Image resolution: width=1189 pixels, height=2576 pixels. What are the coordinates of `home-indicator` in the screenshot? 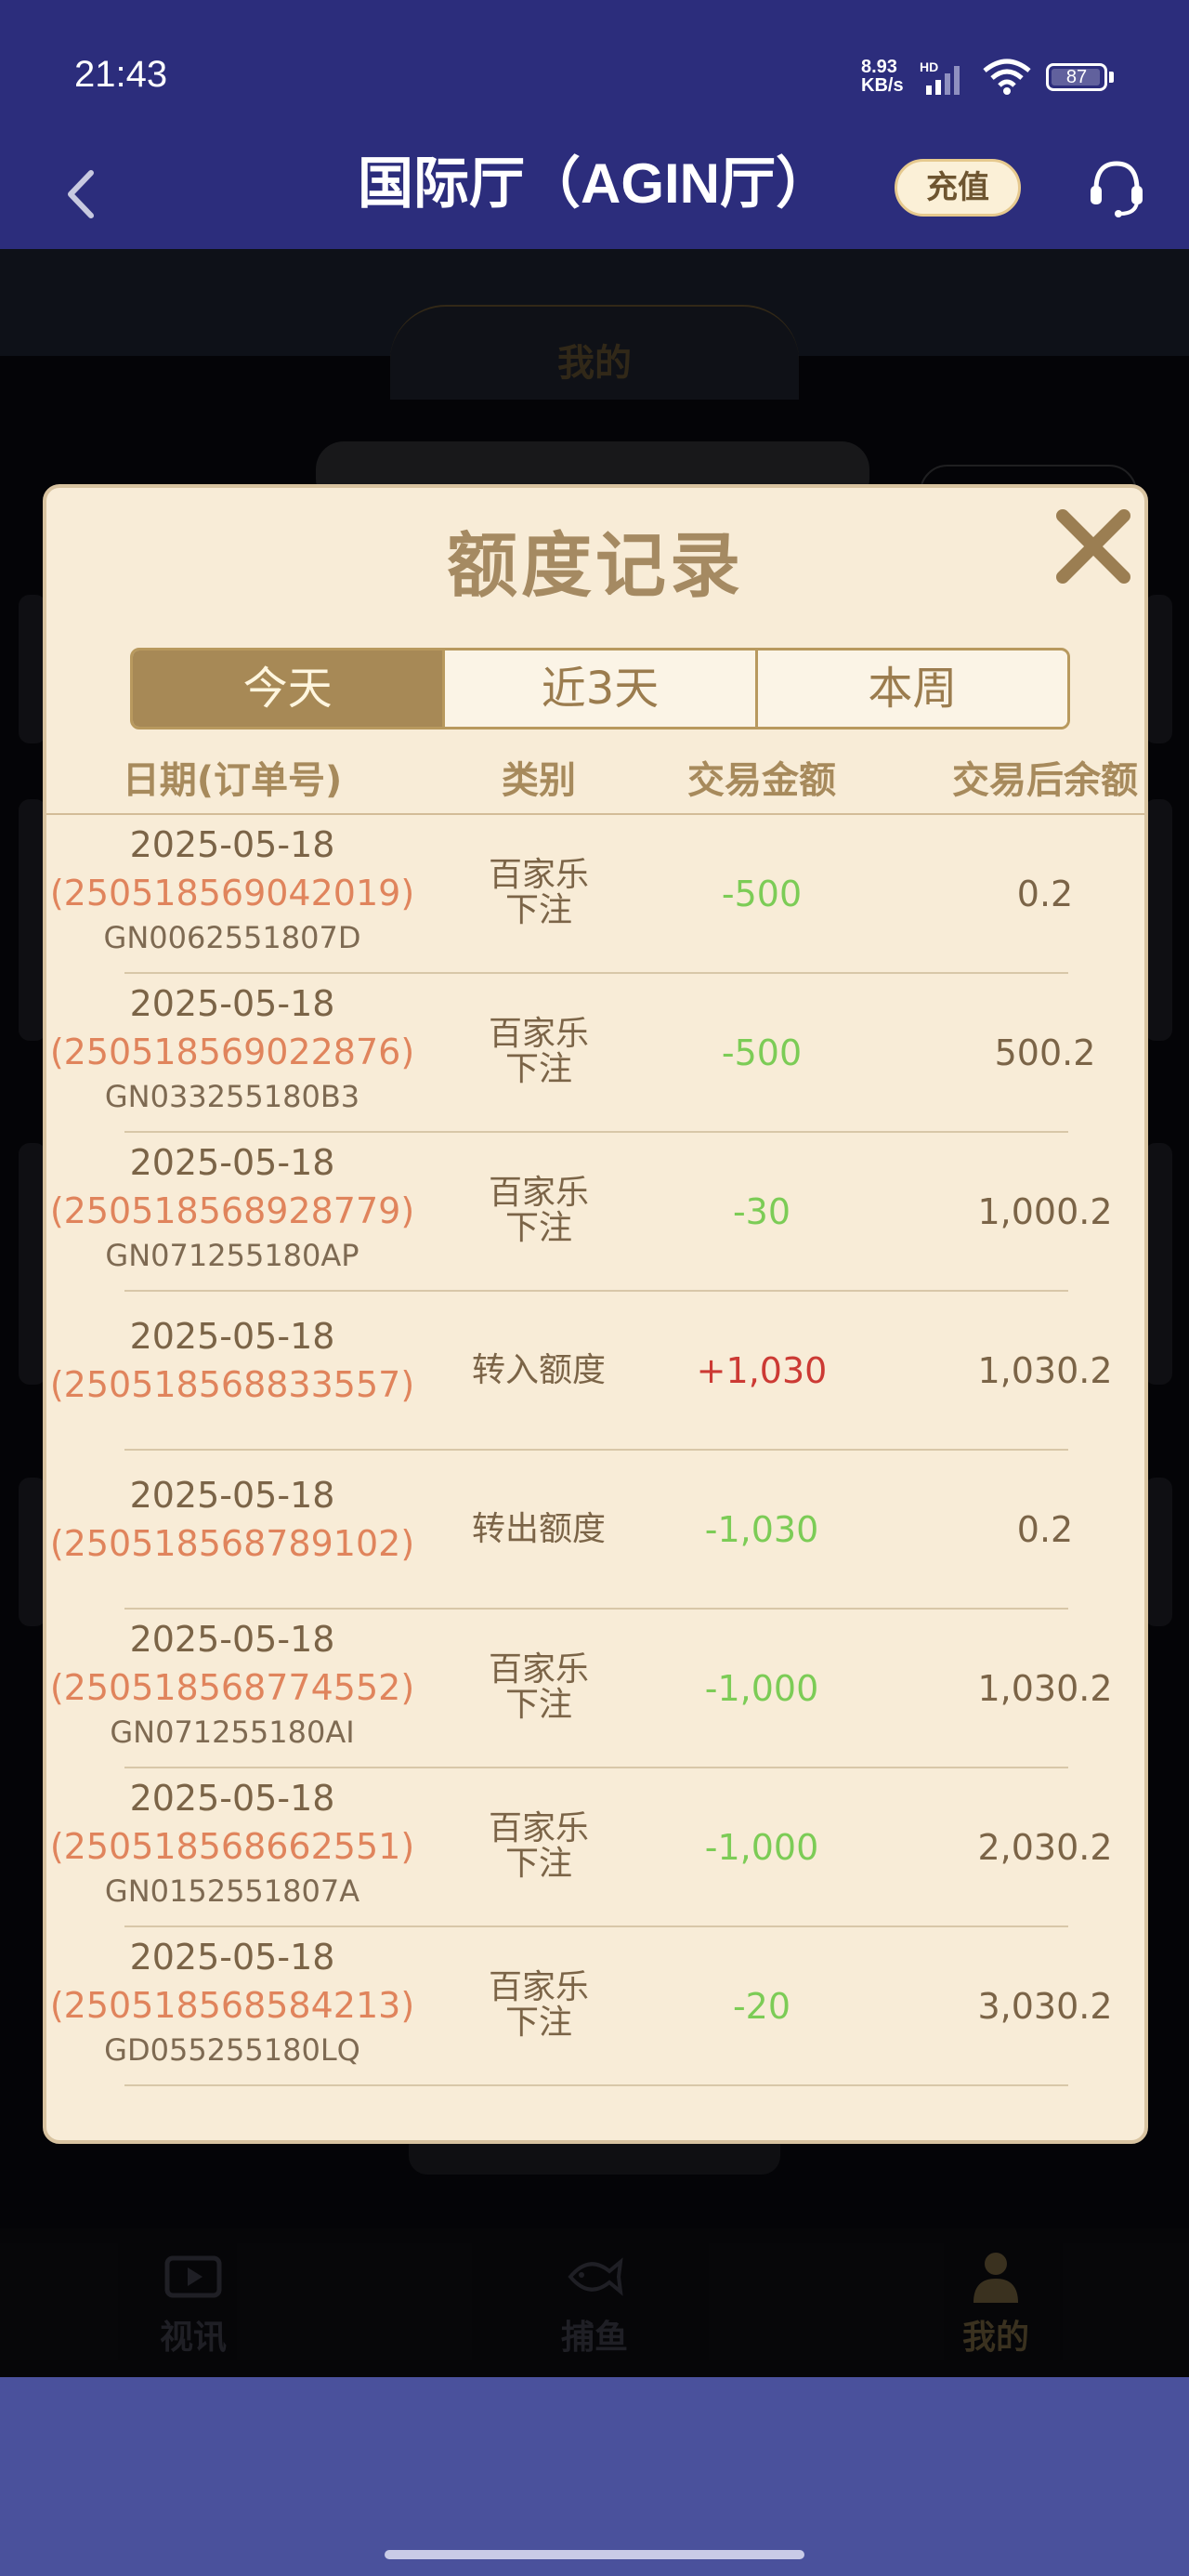 It's located at (594, 2554).